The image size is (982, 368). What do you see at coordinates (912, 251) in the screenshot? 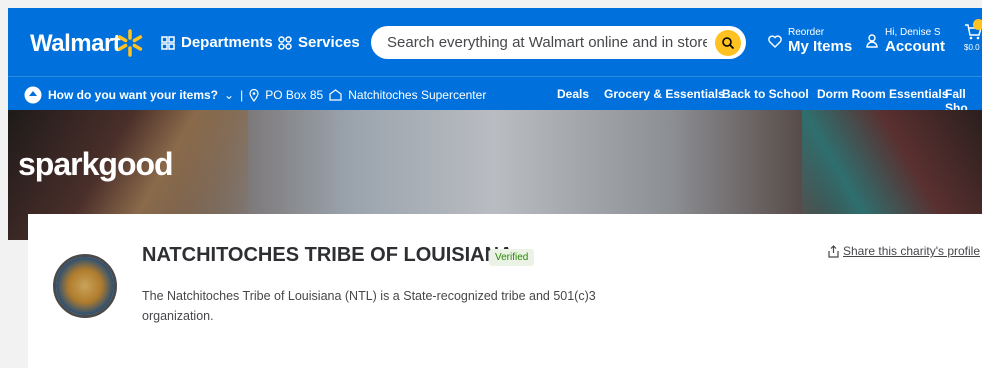
I see `share-label: Share this charity's profile` at bounding box center [912, 251].